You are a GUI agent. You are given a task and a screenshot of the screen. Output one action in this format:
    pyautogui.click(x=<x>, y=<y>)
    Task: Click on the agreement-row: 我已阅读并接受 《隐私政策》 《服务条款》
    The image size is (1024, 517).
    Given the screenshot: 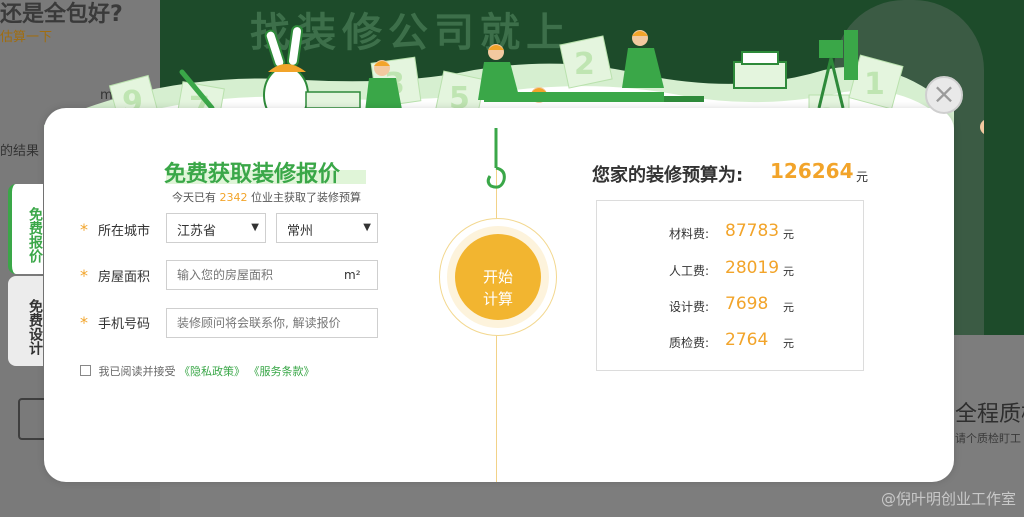 What is the action you would take?
    pyautogui.click(x=197, y=371)
    